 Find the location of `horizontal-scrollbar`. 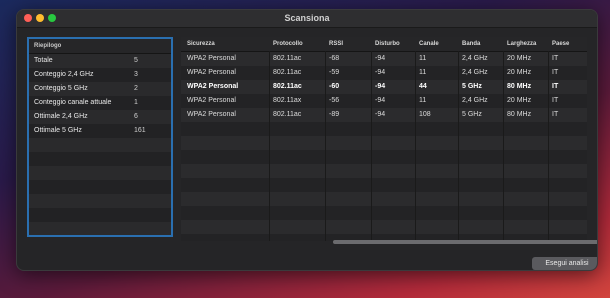

horizontal-scrollbar is located at coordinates (465, 242).